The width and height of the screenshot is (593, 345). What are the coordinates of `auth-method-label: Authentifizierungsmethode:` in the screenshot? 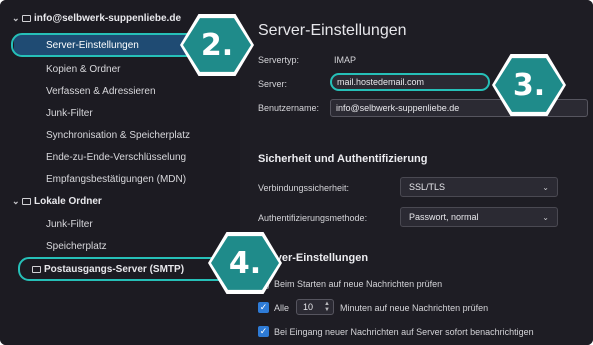 It's located at (313, 218).